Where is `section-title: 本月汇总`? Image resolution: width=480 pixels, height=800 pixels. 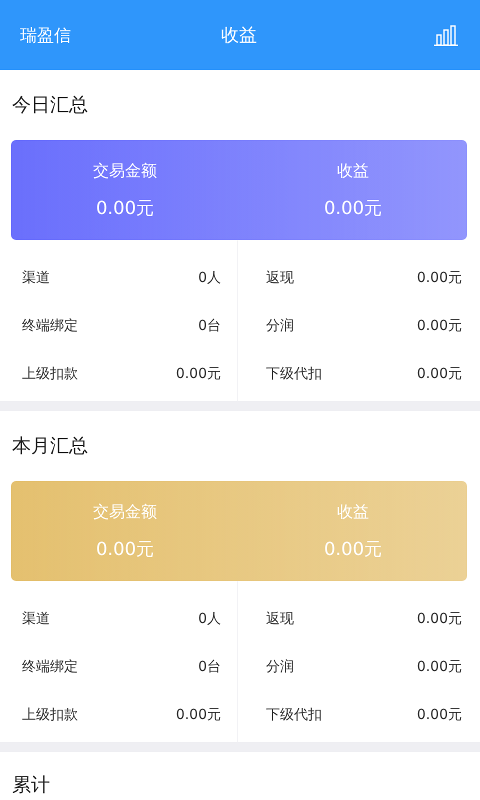
section-title: 本月汇总 is located at coordinates (50, 446).